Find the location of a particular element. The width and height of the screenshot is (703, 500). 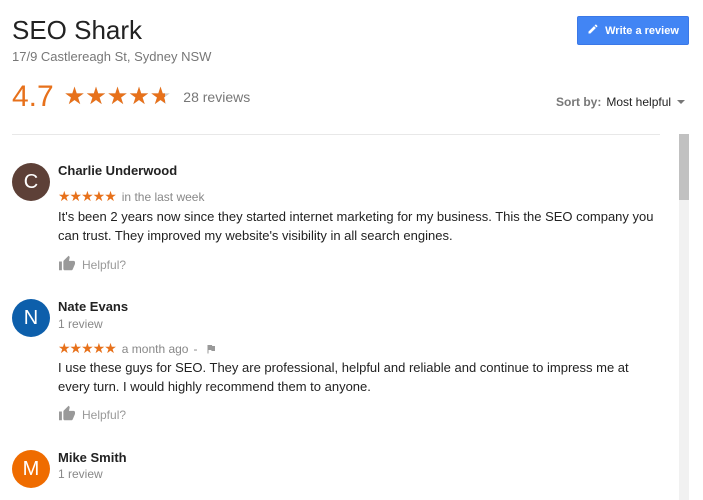

write-review-label: Write a review is located at coordinates (642, 30).